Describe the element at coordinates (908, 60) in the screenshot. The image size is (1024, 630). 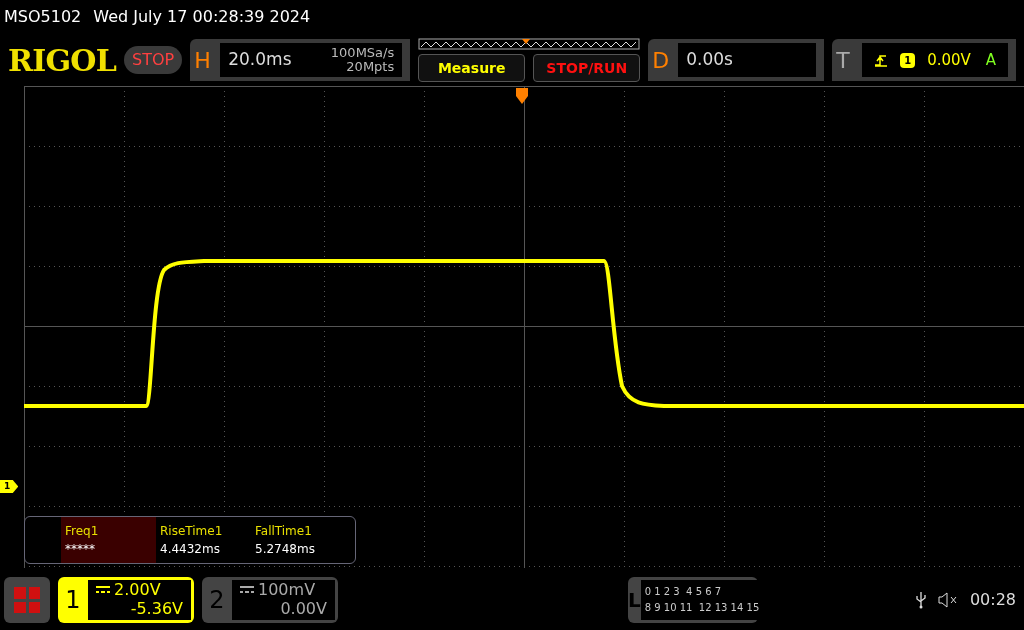
I see `trigger-source: 1` at that location.